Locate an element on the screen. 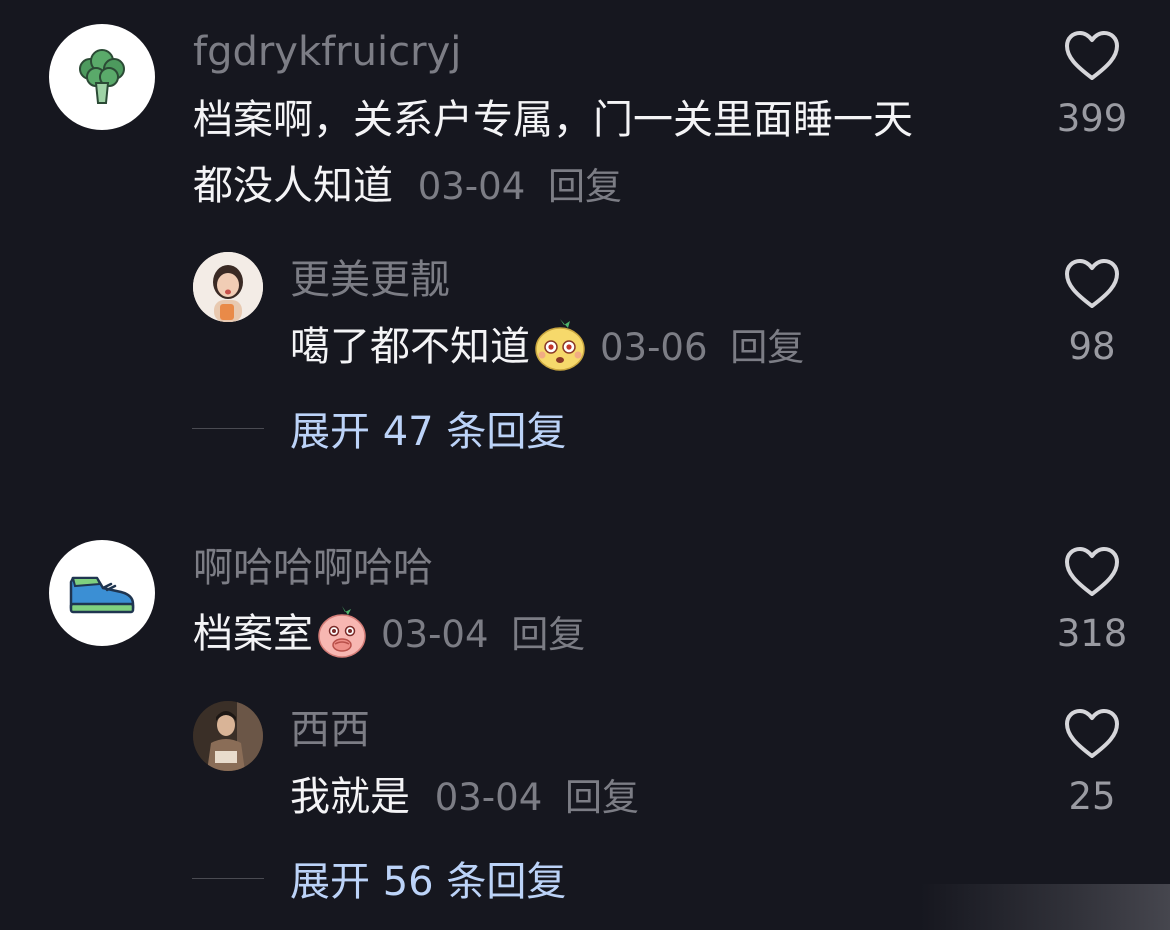  username: 西西 is located at coordinates (330, 730).